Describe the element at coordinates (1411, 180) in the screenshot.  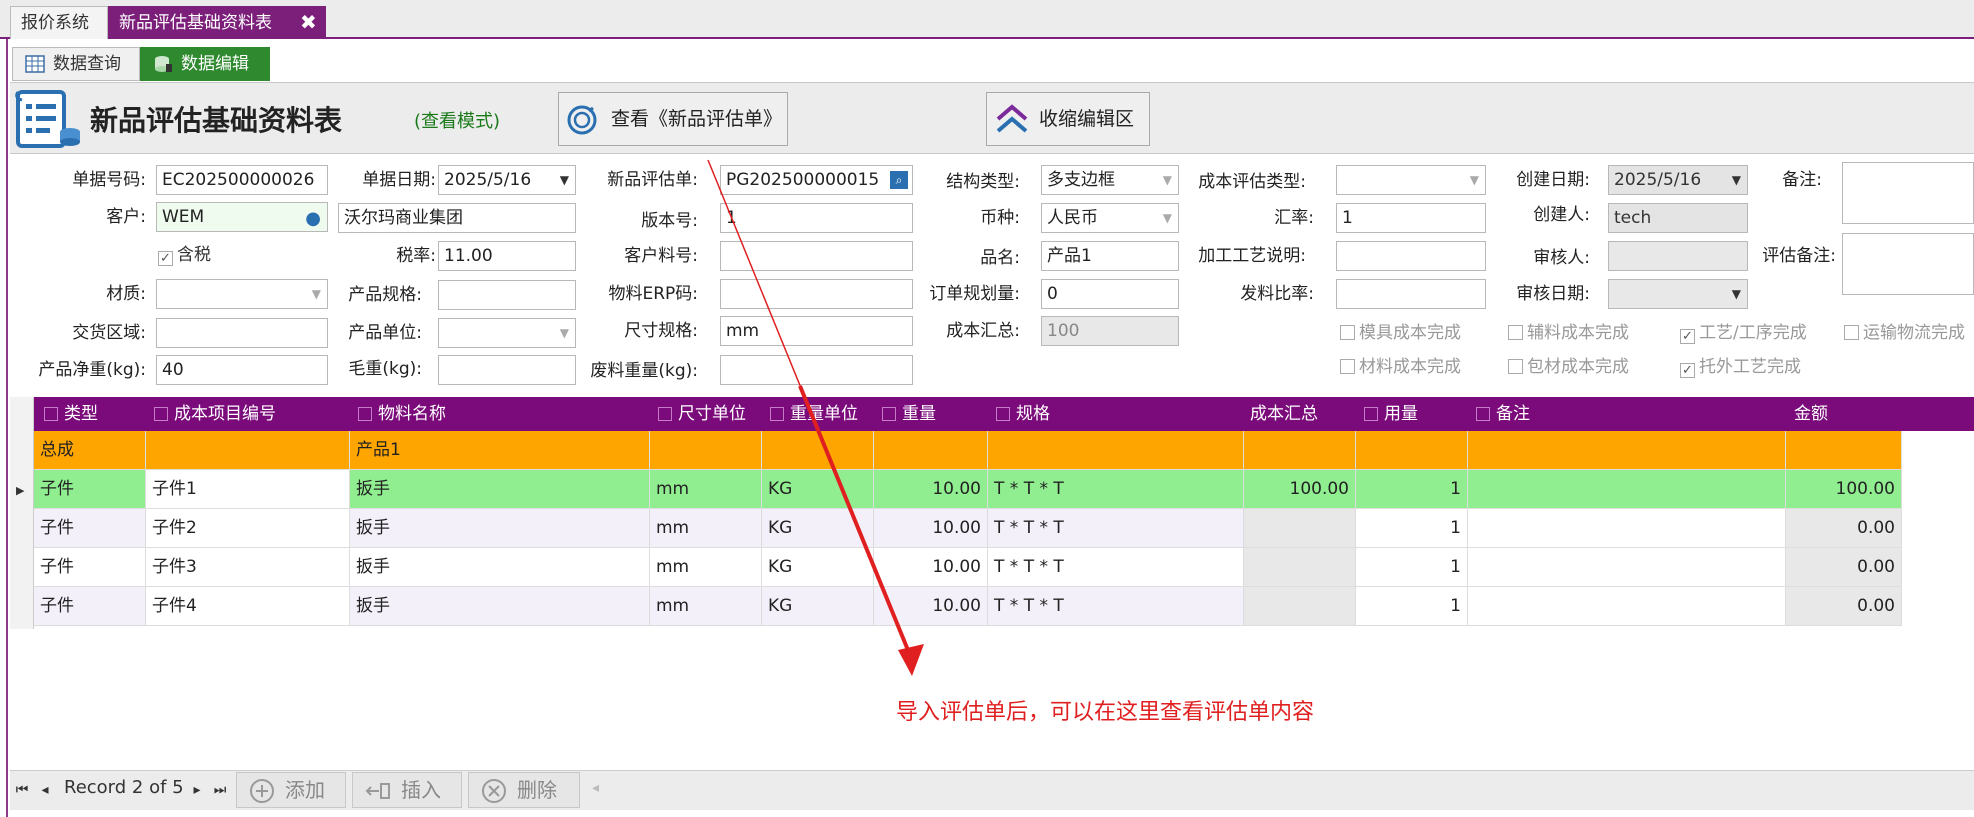
I see `cost-eval-type-field: ▼` at that location.